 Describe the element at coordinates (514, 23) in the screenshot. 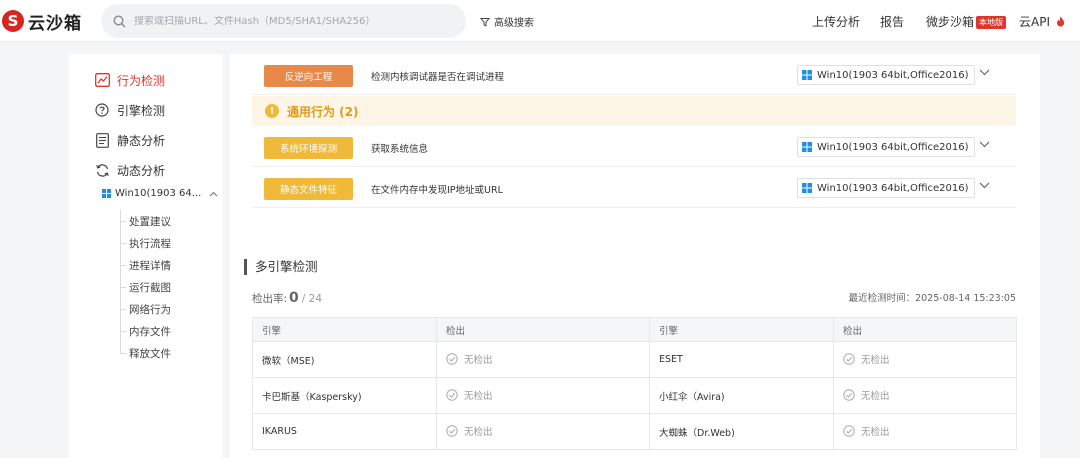

I see `advanced-search-label: 高级搜索` at that location.